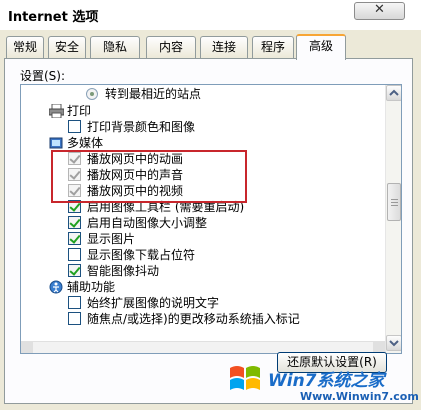 The width and height of the screenshot is (421, 410). I want to click on tab-programs: 程序, so click(273, 47).